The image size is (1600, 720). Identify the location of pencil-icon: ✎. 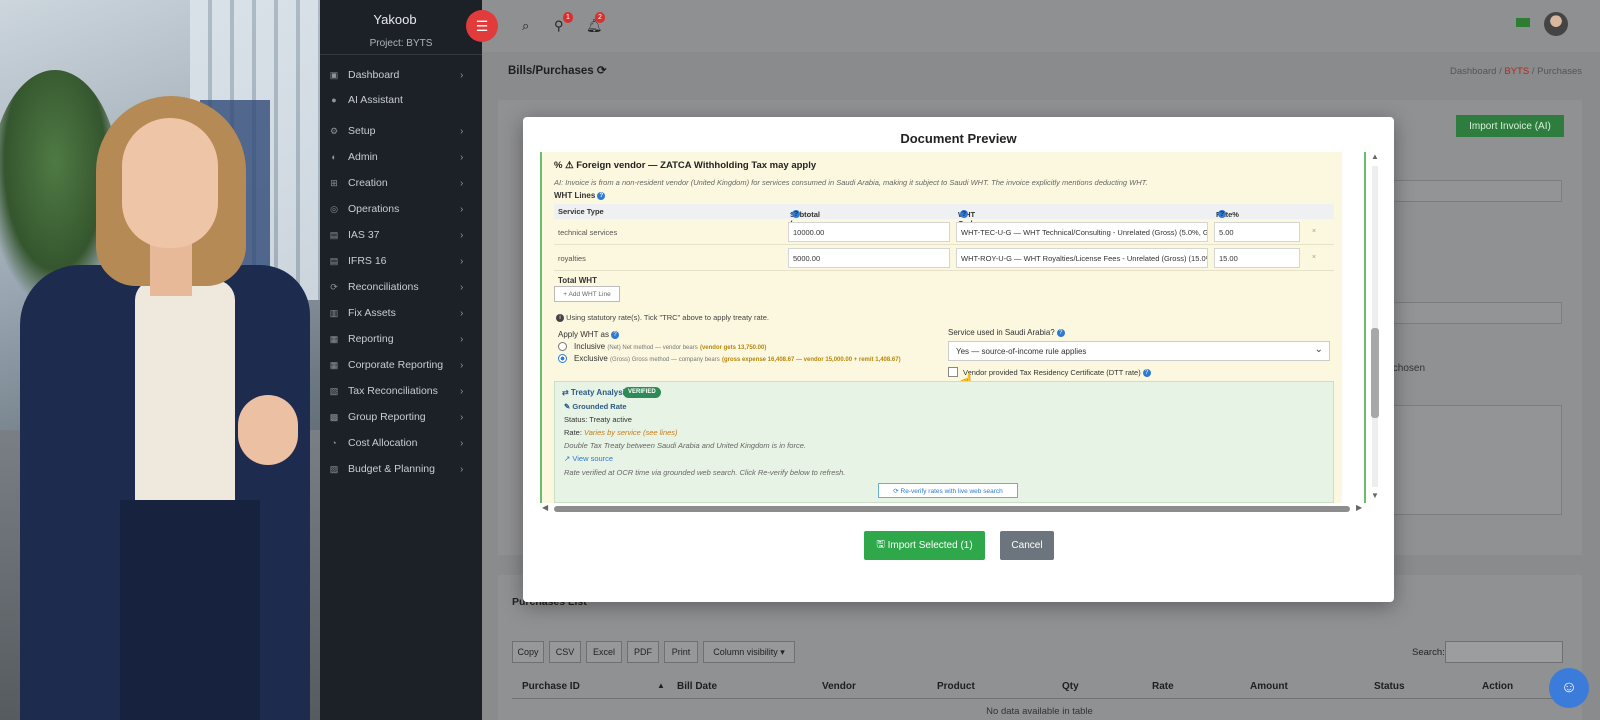
(567, 406).